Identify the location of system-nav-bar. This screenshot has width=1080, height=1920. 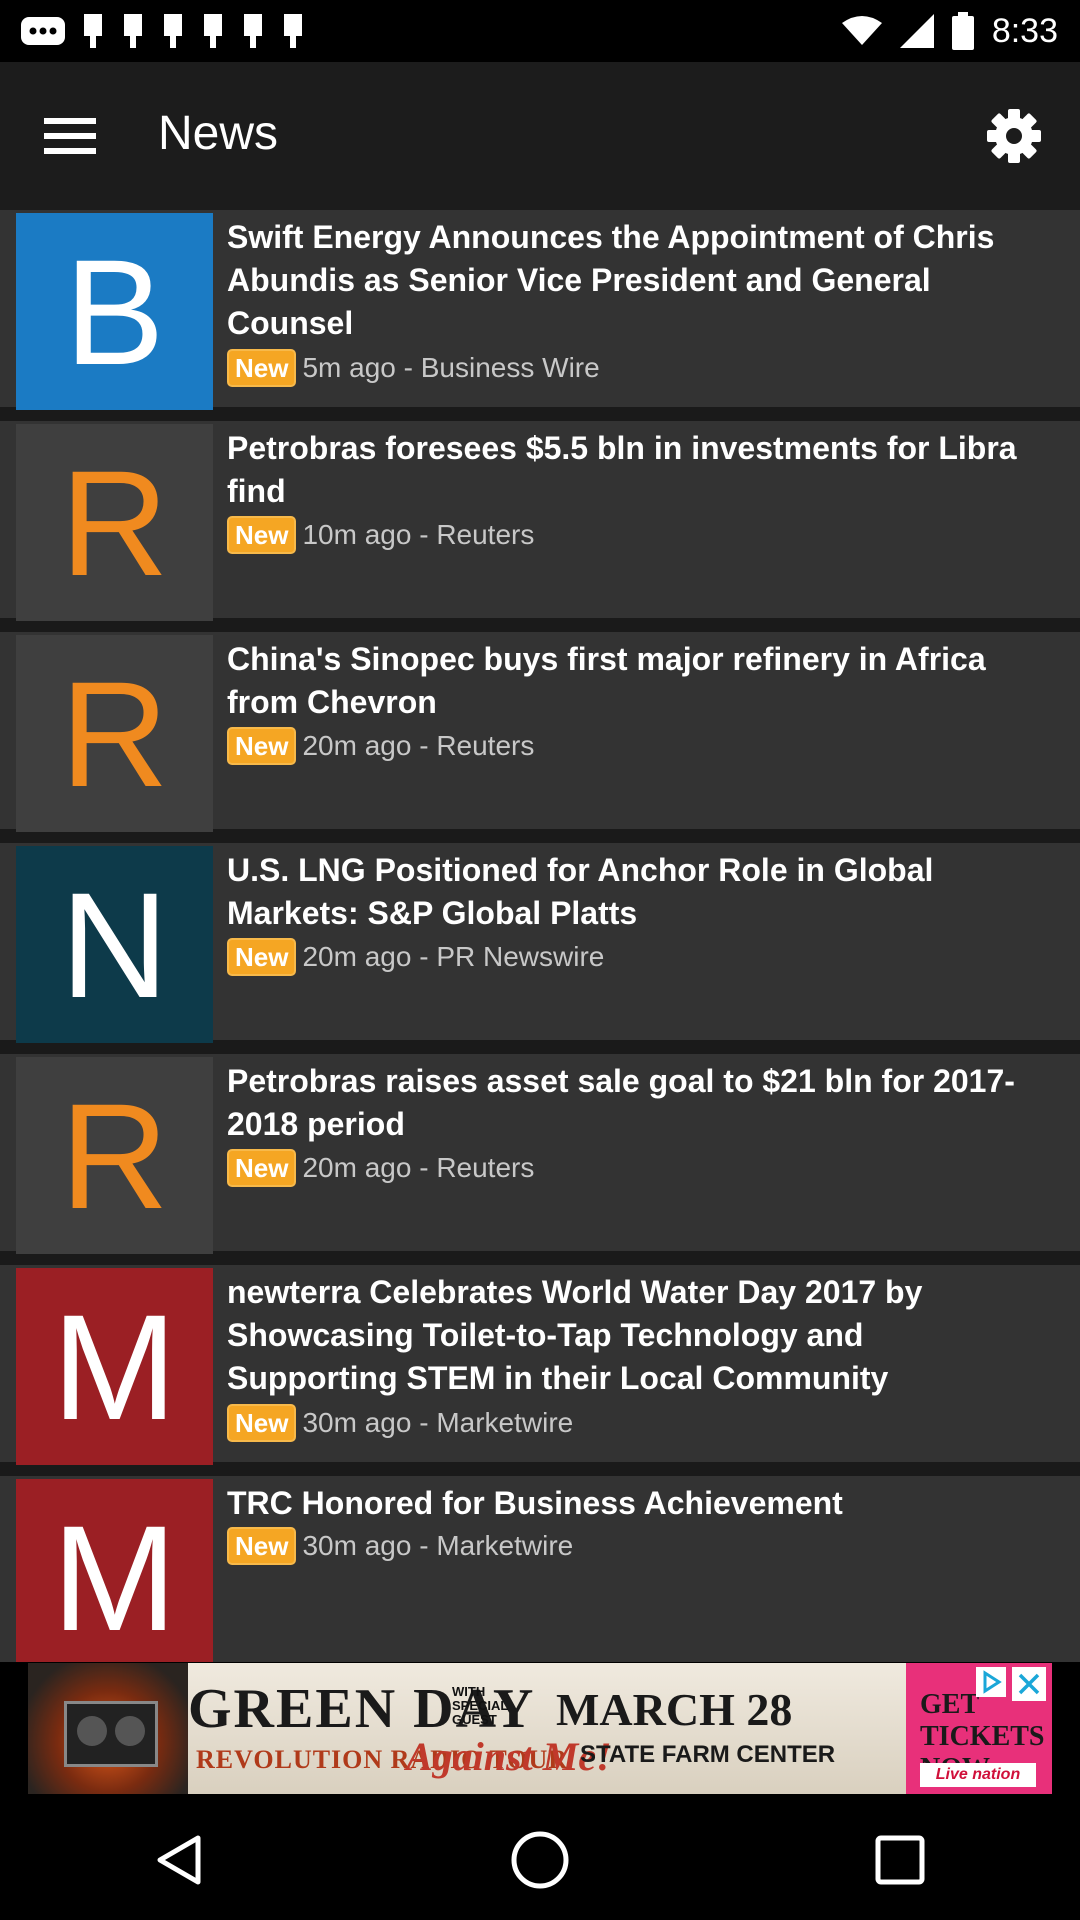
(540, 1860).